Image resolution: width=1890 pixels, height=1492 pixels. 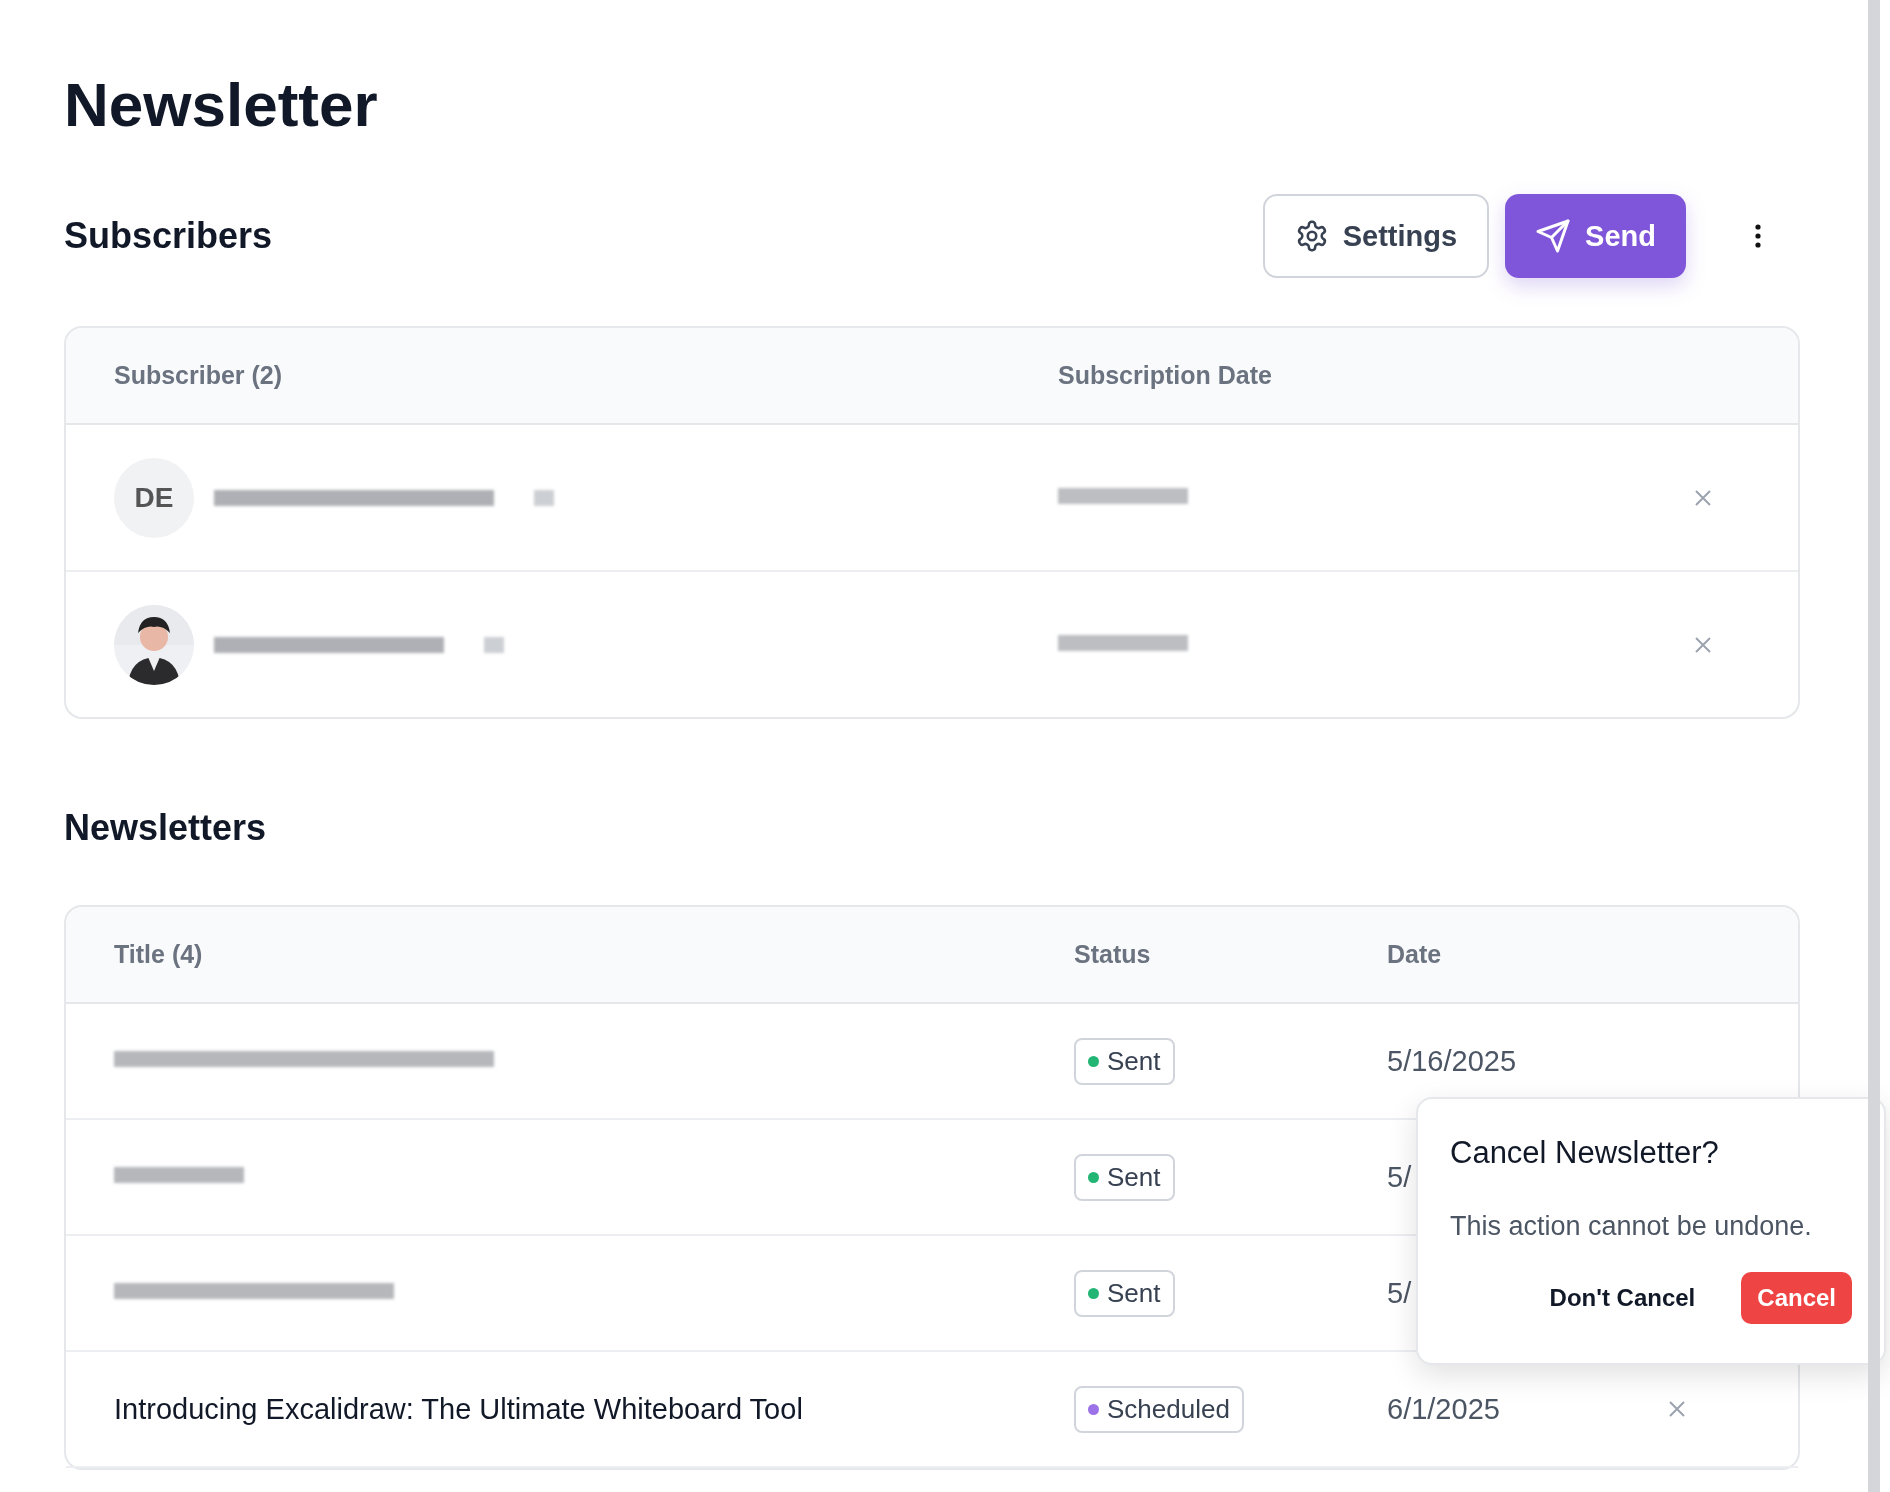 I want to click on avatar: DE, so click(x=154, y=497).